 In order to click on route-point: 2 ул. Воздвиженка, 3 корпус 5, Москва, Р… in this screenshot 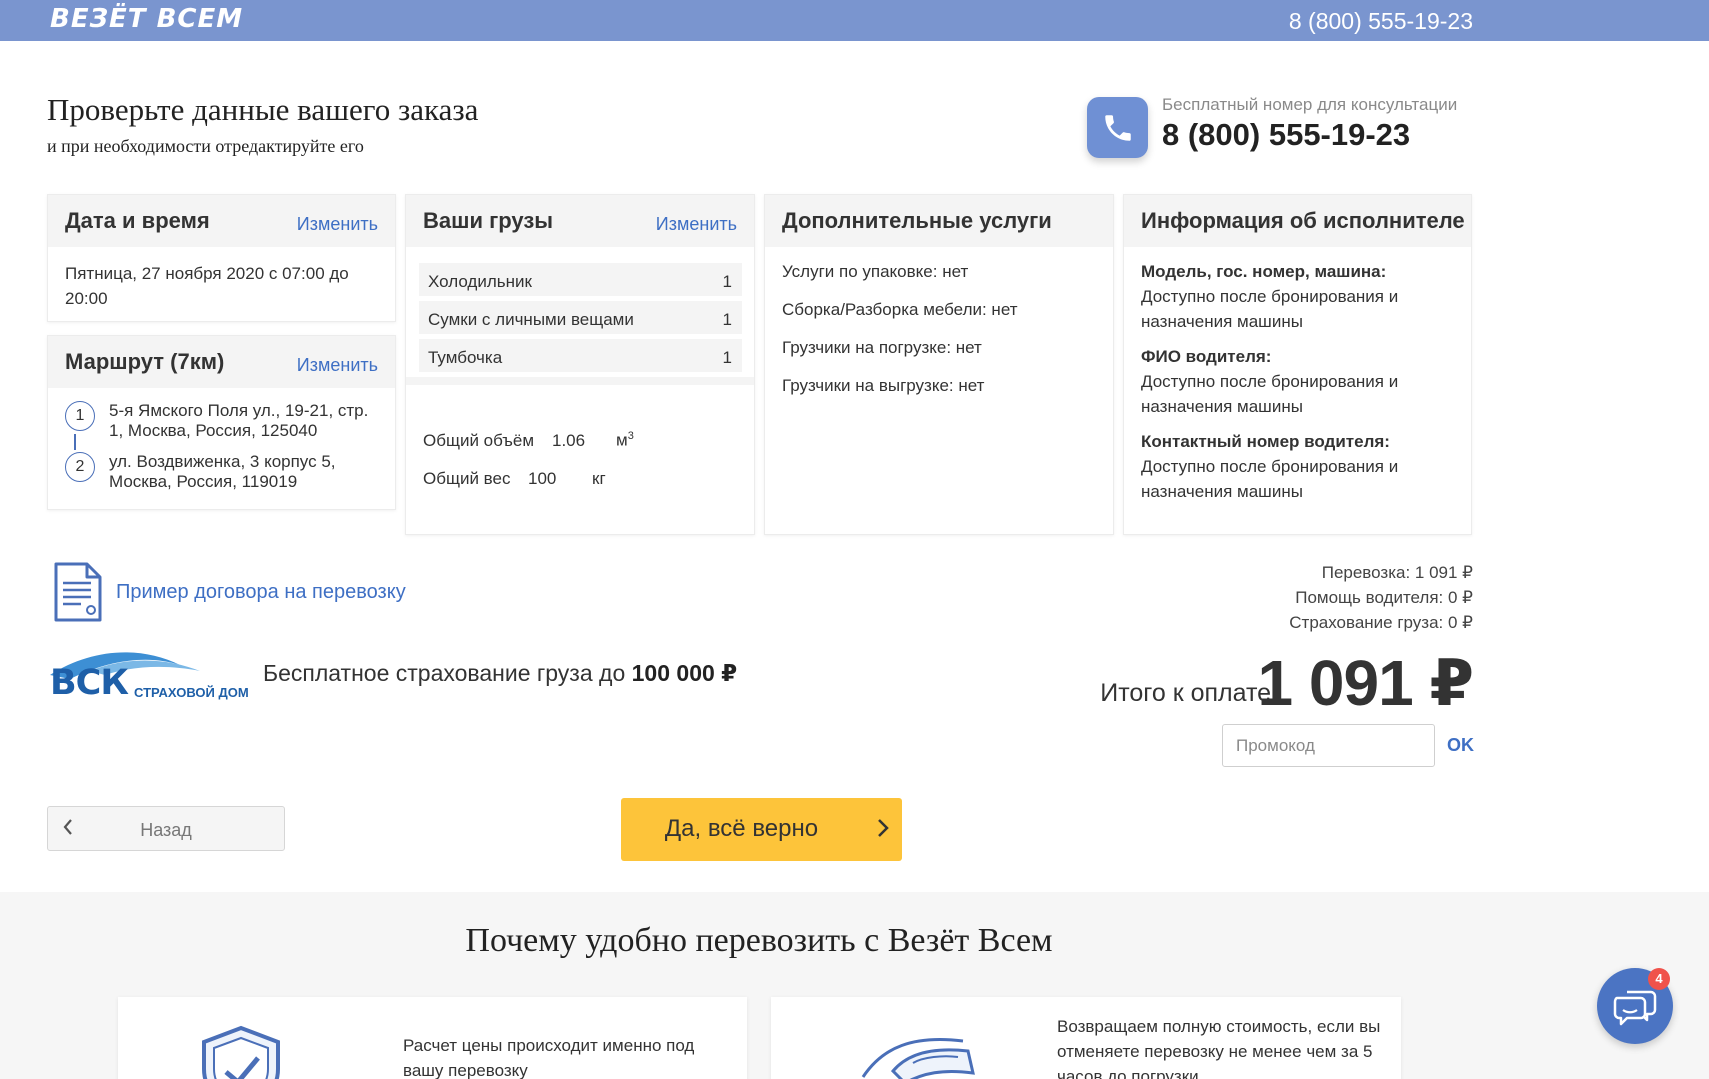, I will do `click(221, 472)`.